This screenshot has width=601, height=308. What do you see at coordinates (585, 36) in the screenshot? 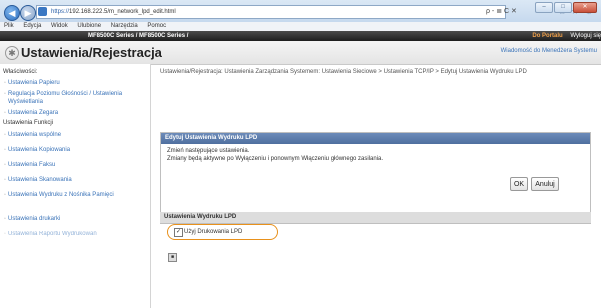
I see `logout-link: Wyloguj się` at bounding box center [585, 36].